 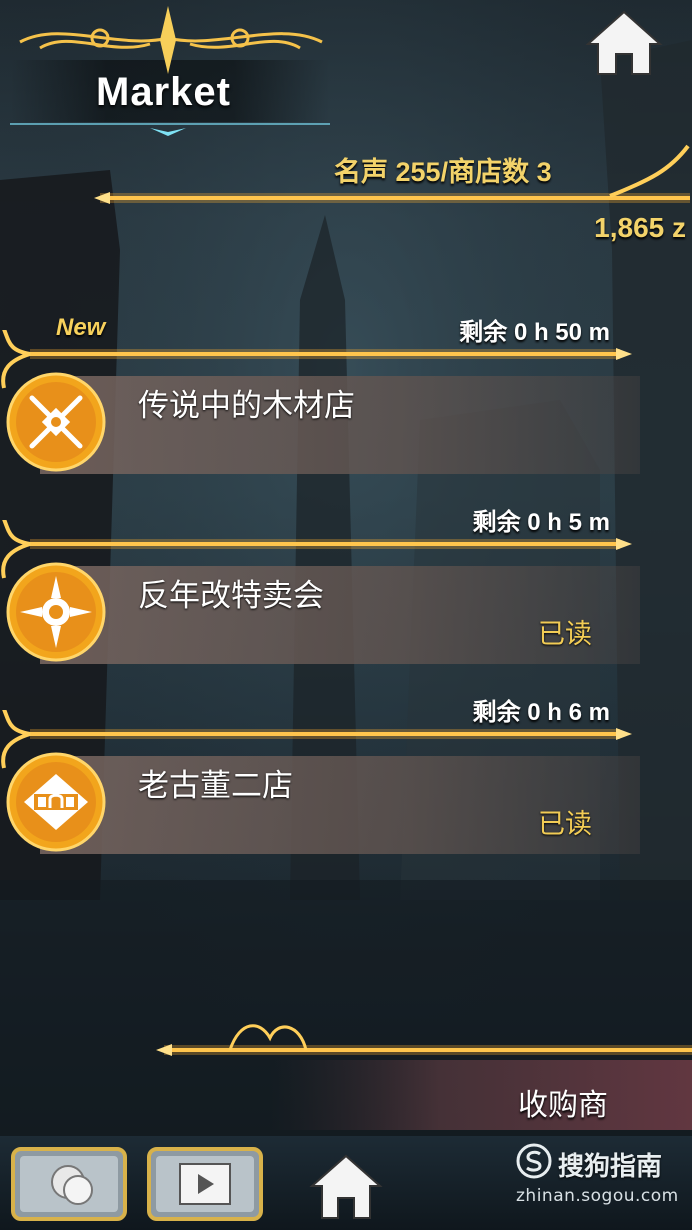 I want to click on reputation-value: 255, so click(x=418, y=172).